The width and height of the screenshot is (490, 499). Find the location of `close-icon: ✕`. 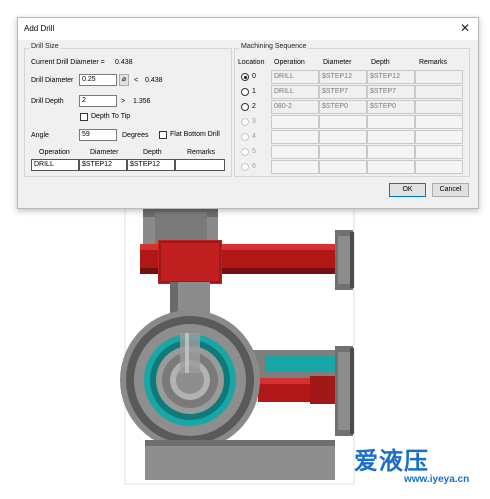

close-icon: ✕ is located at coordinates (465, 28).